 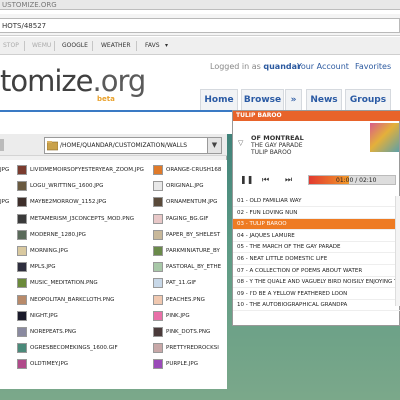 I want to click on file-item: NEOPOLITAN_BARKCLOTH.PNG, so click(x=87, y=301).